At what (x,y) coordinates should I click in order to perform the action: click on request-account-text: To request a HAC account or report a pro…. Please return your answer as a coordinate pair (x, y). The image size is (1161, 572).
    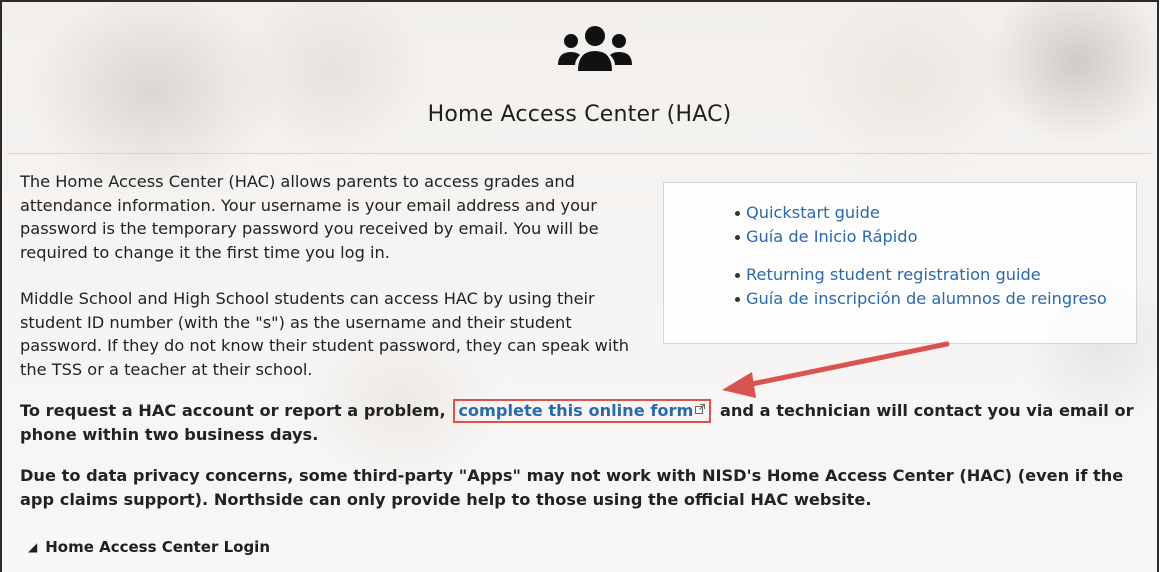
    Looking at the image, I should click on (580, 423).